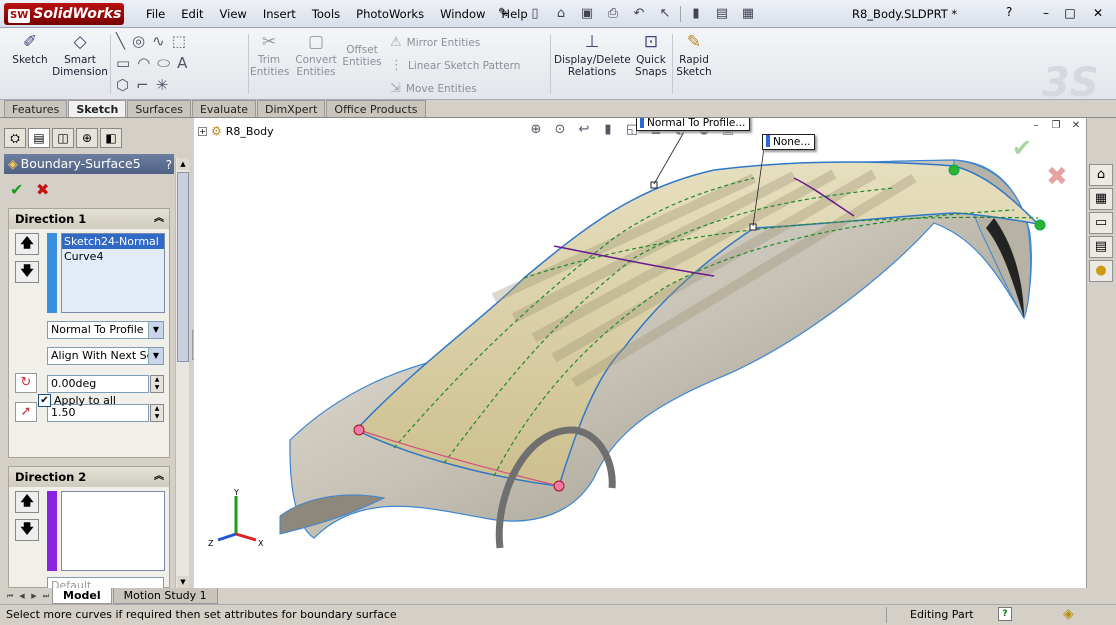  What do you see at coordinates (46, 596) in the screenshot?
I see `last-tab-icon: ⏭` at bounding box center [46, 596].